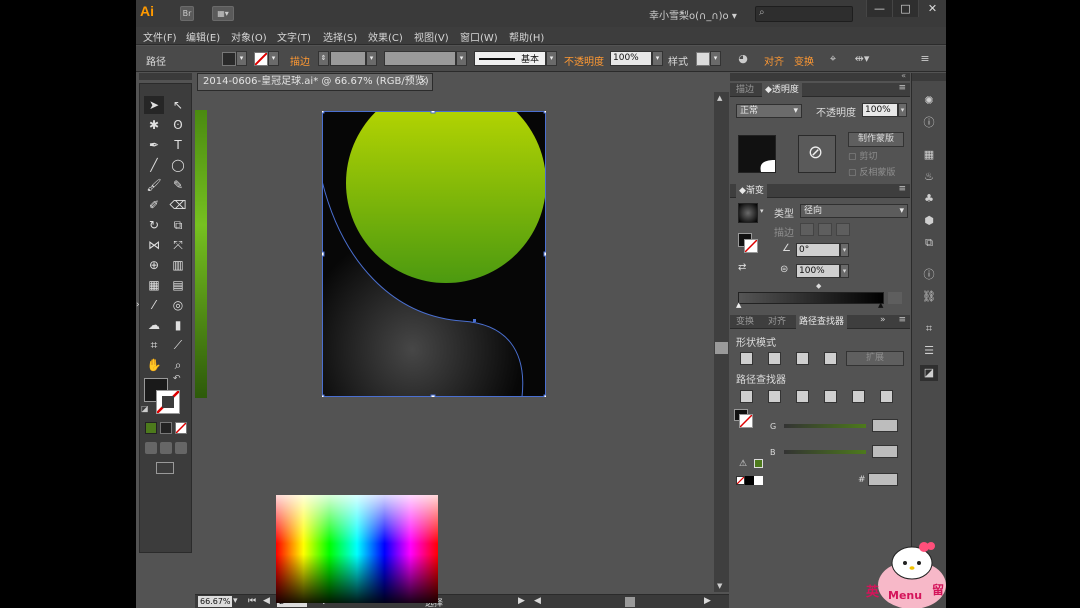 The height and width of the screenshot is (608, 1080). I want to click on stroke-weight-stepper: ⇕, so click(323, 58).